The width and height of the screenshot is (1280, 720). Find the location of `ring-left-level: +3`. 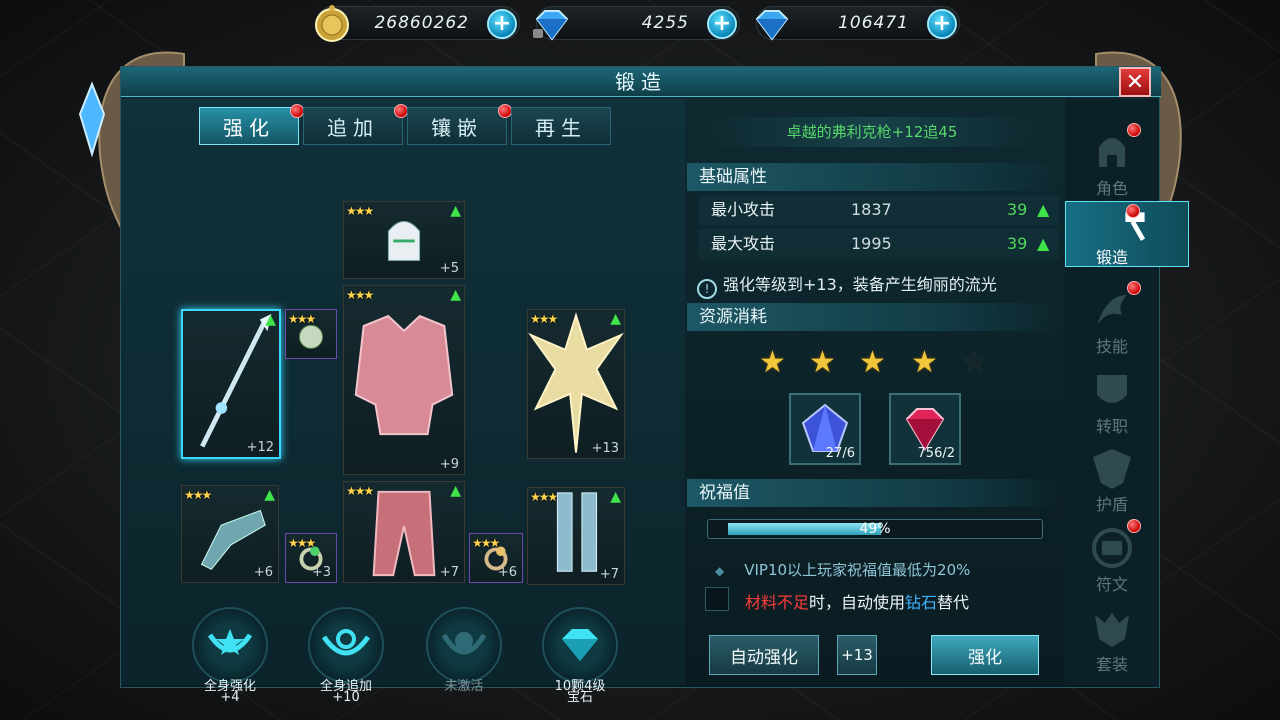

ring-left-level: +3 is located at coordinates (321, 572).